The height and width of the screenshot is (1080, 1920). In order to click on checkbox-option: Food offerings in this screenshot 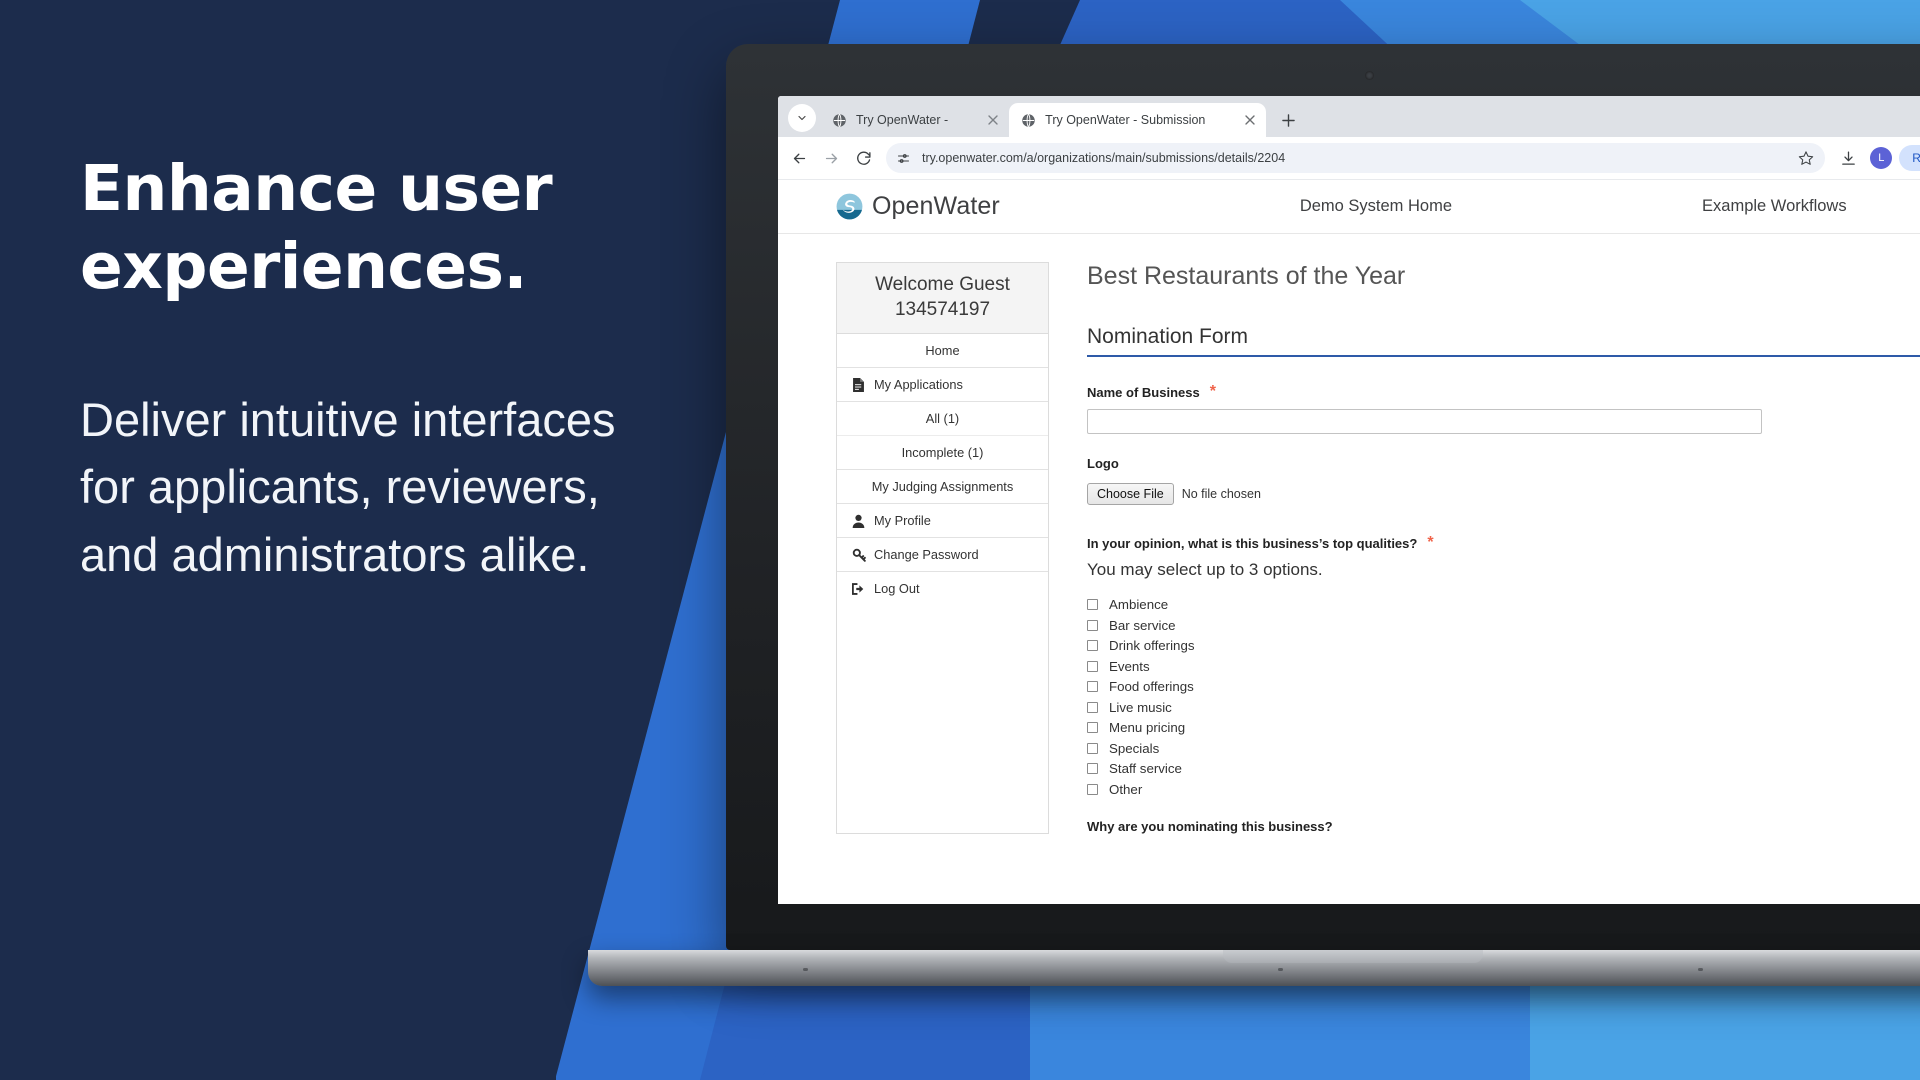, I will do `click(1503, 686)`.